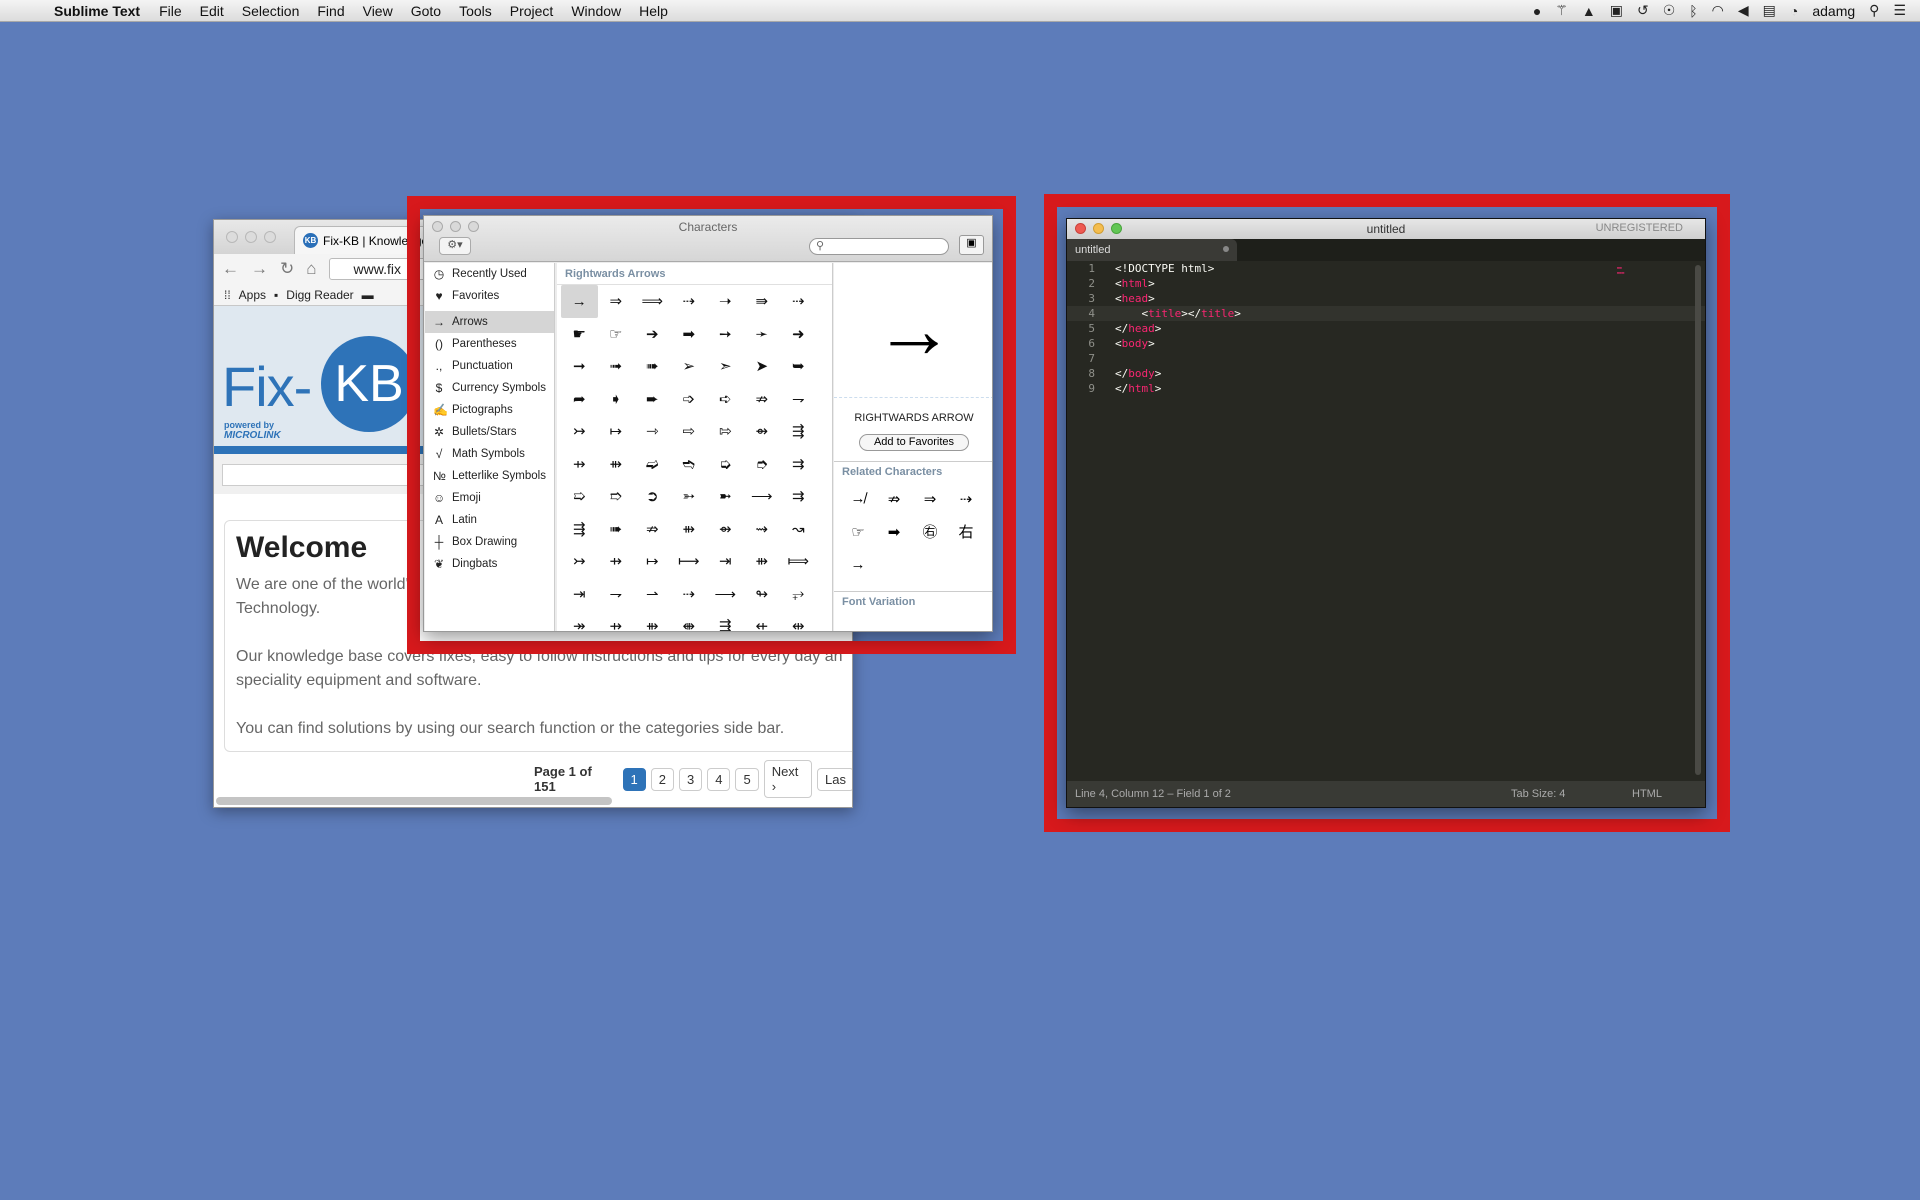 This screenshot has width=1920, height=1200. Describe the element at coordinates (1386, 343) in the screenshot. I see `code-line: 6 <body>` at that location.